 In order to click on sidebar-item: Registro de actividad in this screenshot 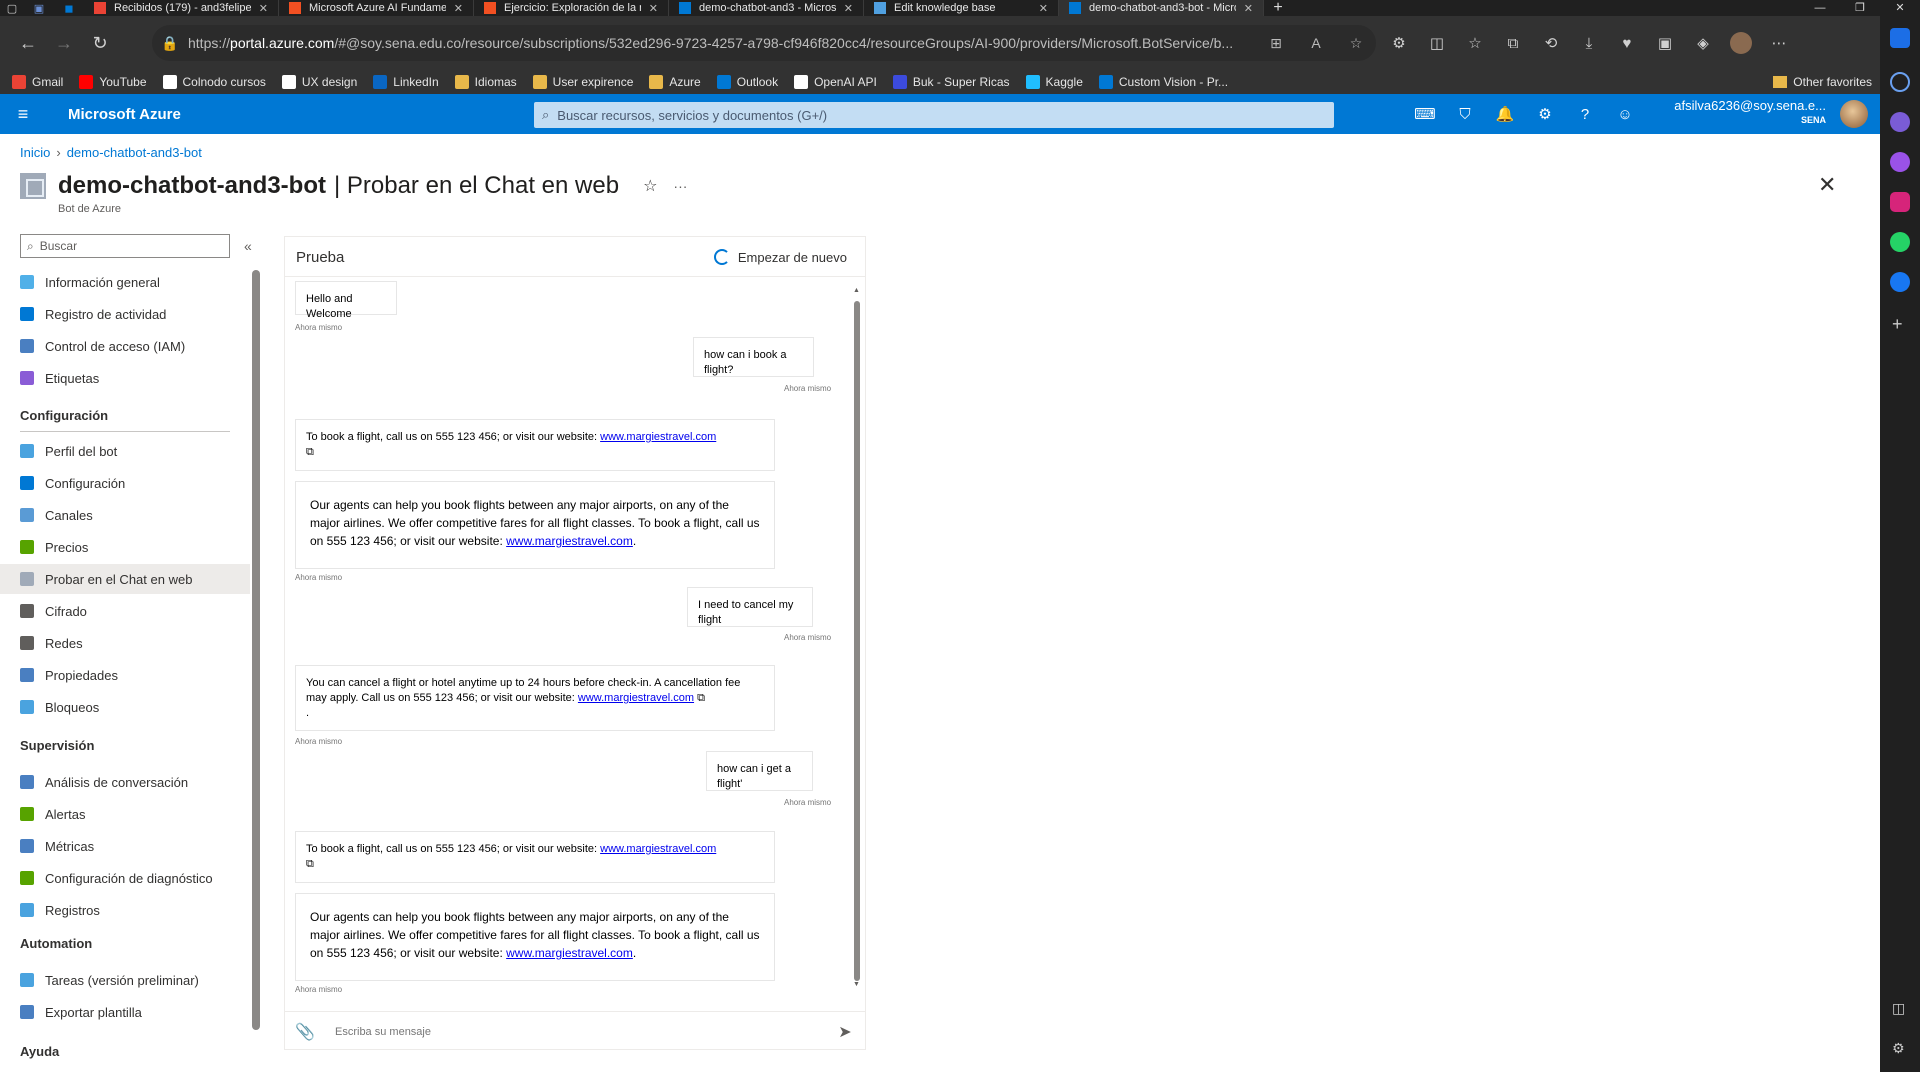, I will do `click(125, 314)`.